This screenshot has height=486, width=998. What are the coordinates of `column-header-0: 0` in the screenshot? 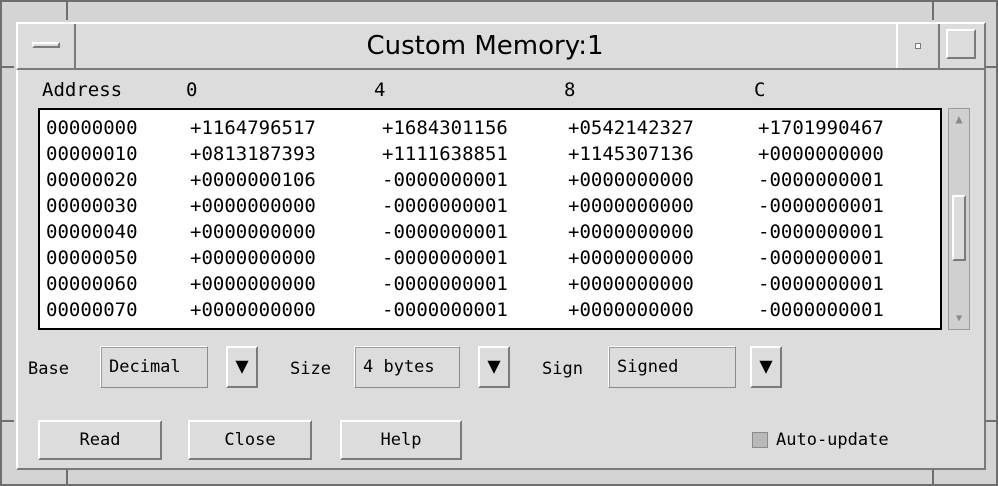 It's located at (192, 90).